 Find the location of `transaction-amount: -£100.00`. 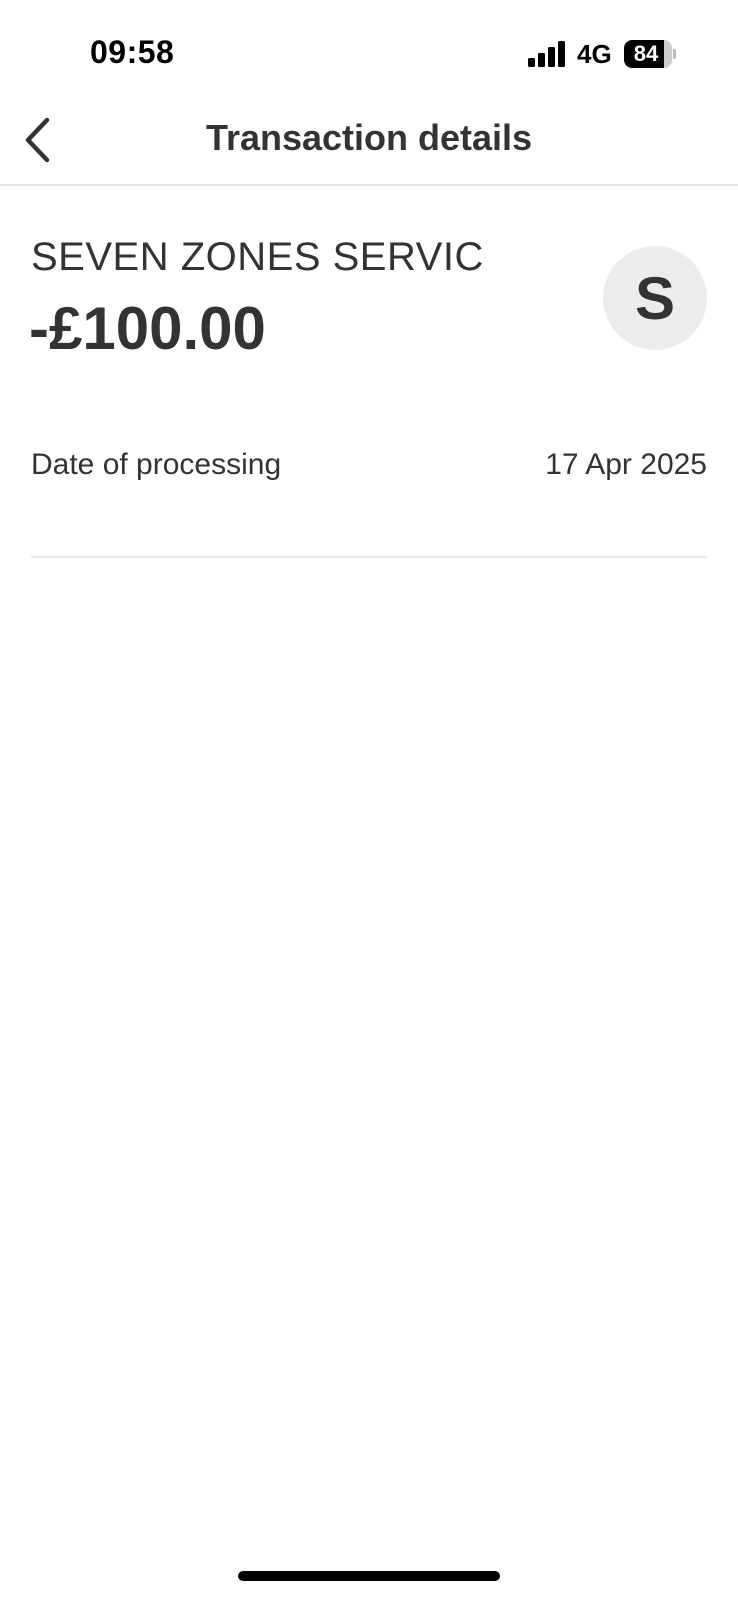

transaction-amount: -£100.00 is located at coordinates (147, 328).